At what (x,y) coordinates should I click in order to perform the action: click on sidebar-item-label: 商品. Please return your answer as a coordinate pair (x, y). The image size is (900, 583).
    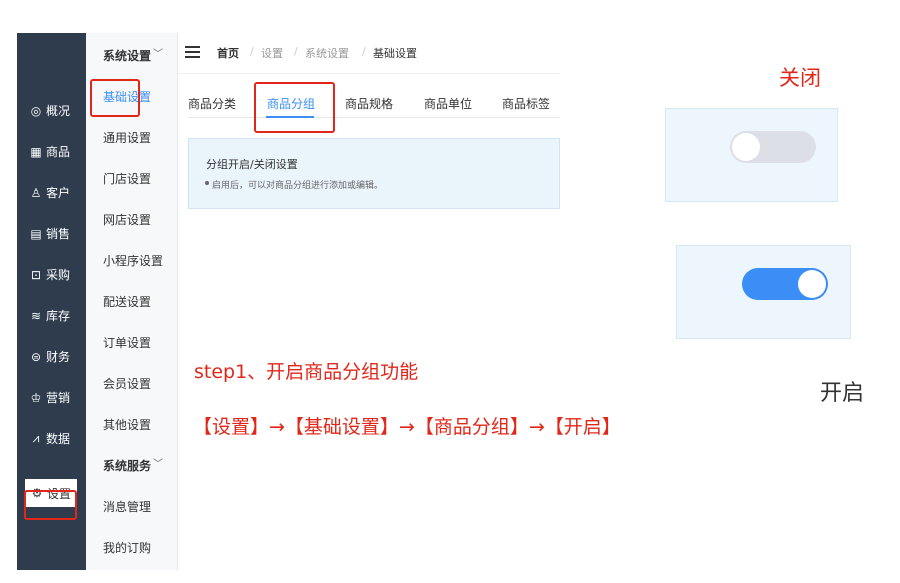
    Looking at the image, I should click on (58, 152).